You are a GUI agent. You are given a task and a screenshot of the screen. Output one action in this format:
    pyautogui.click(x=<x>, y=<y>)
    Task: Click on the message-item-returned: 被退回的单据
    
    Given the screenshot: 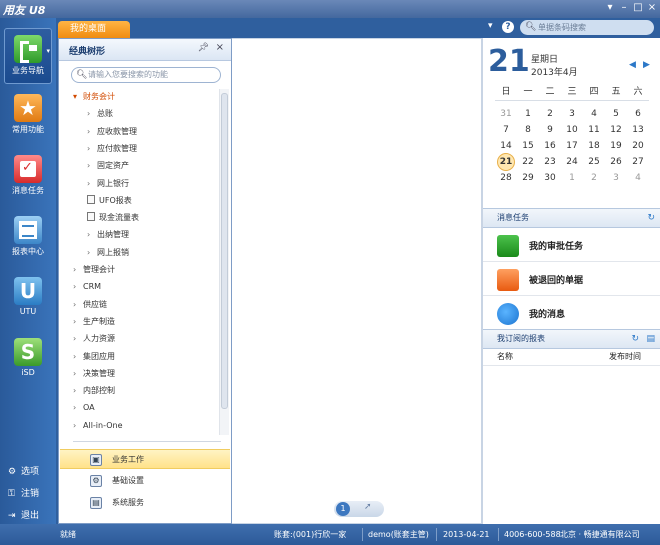 What is the action you would take?
    pyautogui.click(x=571, y=279)
    